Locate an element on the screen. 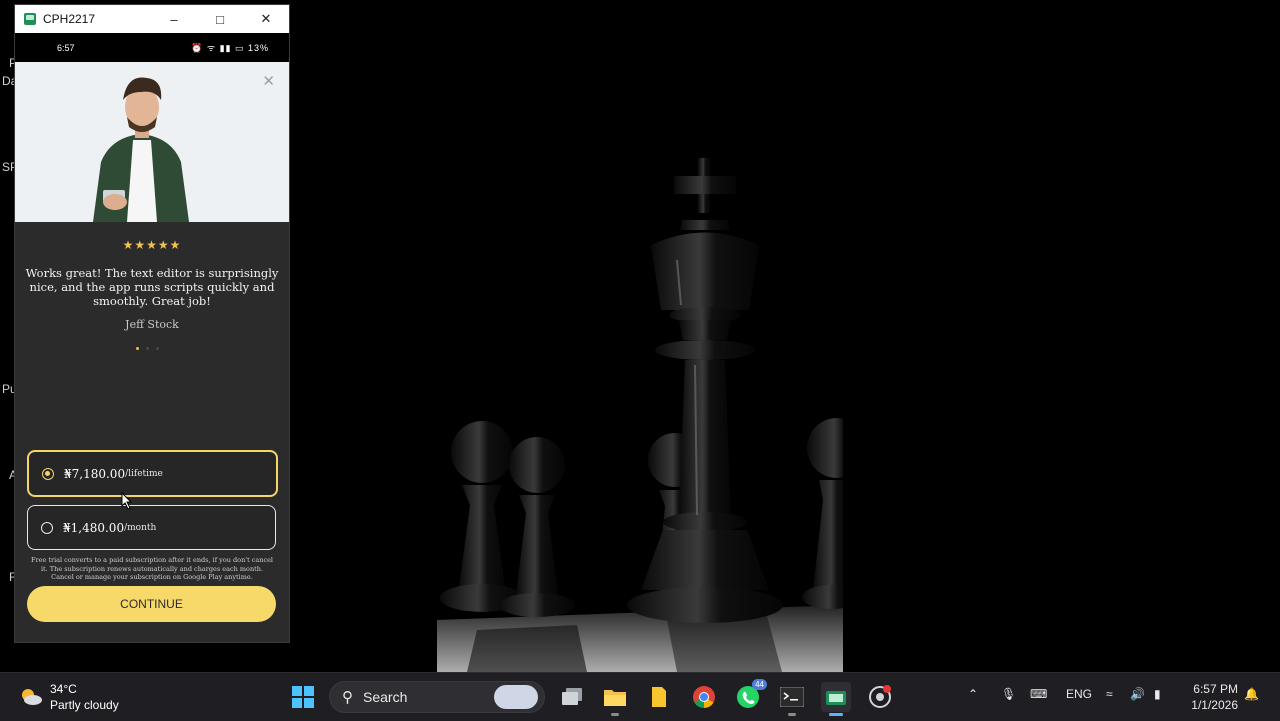 This screenshot has height=721, width=1280. mouse-cursor-icon is located at coordinates (127, 501).